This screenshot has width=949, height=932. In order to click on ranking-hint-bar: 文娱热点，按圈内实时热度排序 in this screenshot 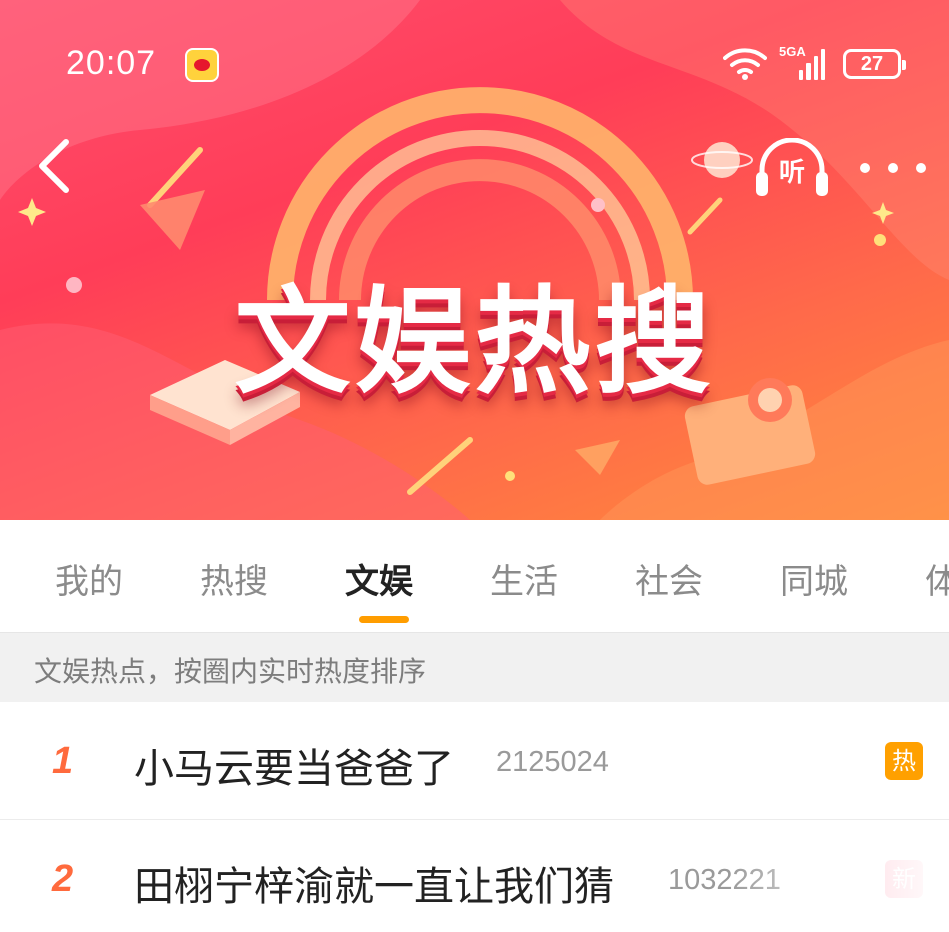, I will do `click(474, 667)`.